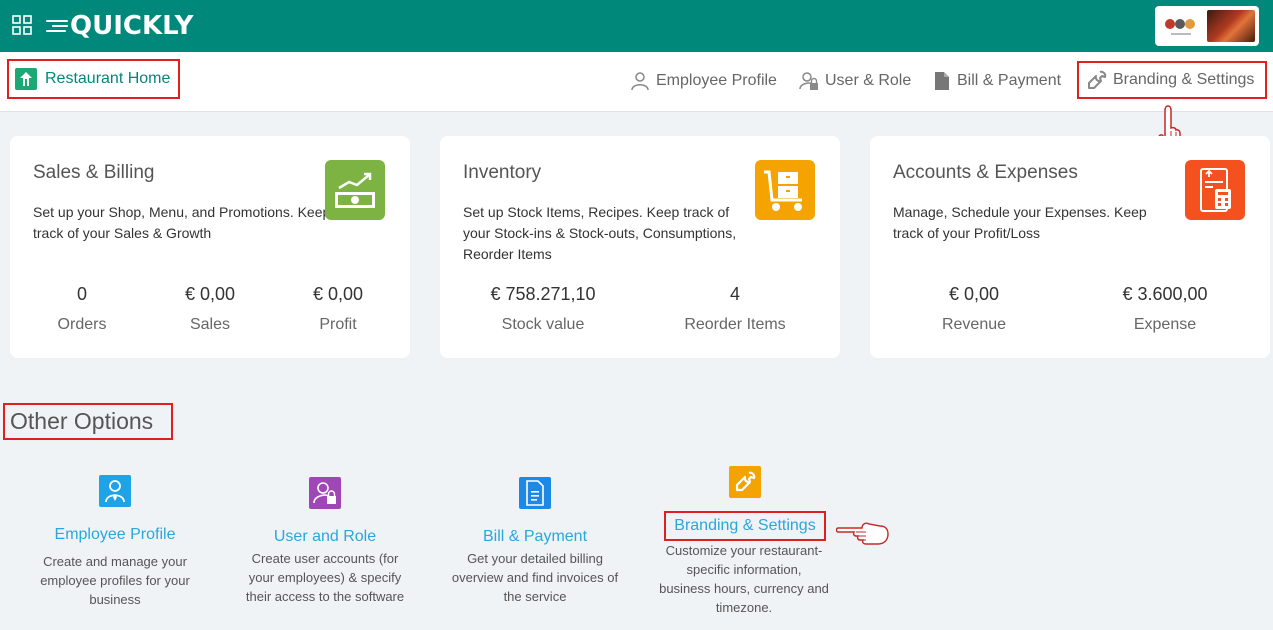  Describe the element at coordinates (785, 190) in the screenshot. I see `cart-boxes-icon` at that location.